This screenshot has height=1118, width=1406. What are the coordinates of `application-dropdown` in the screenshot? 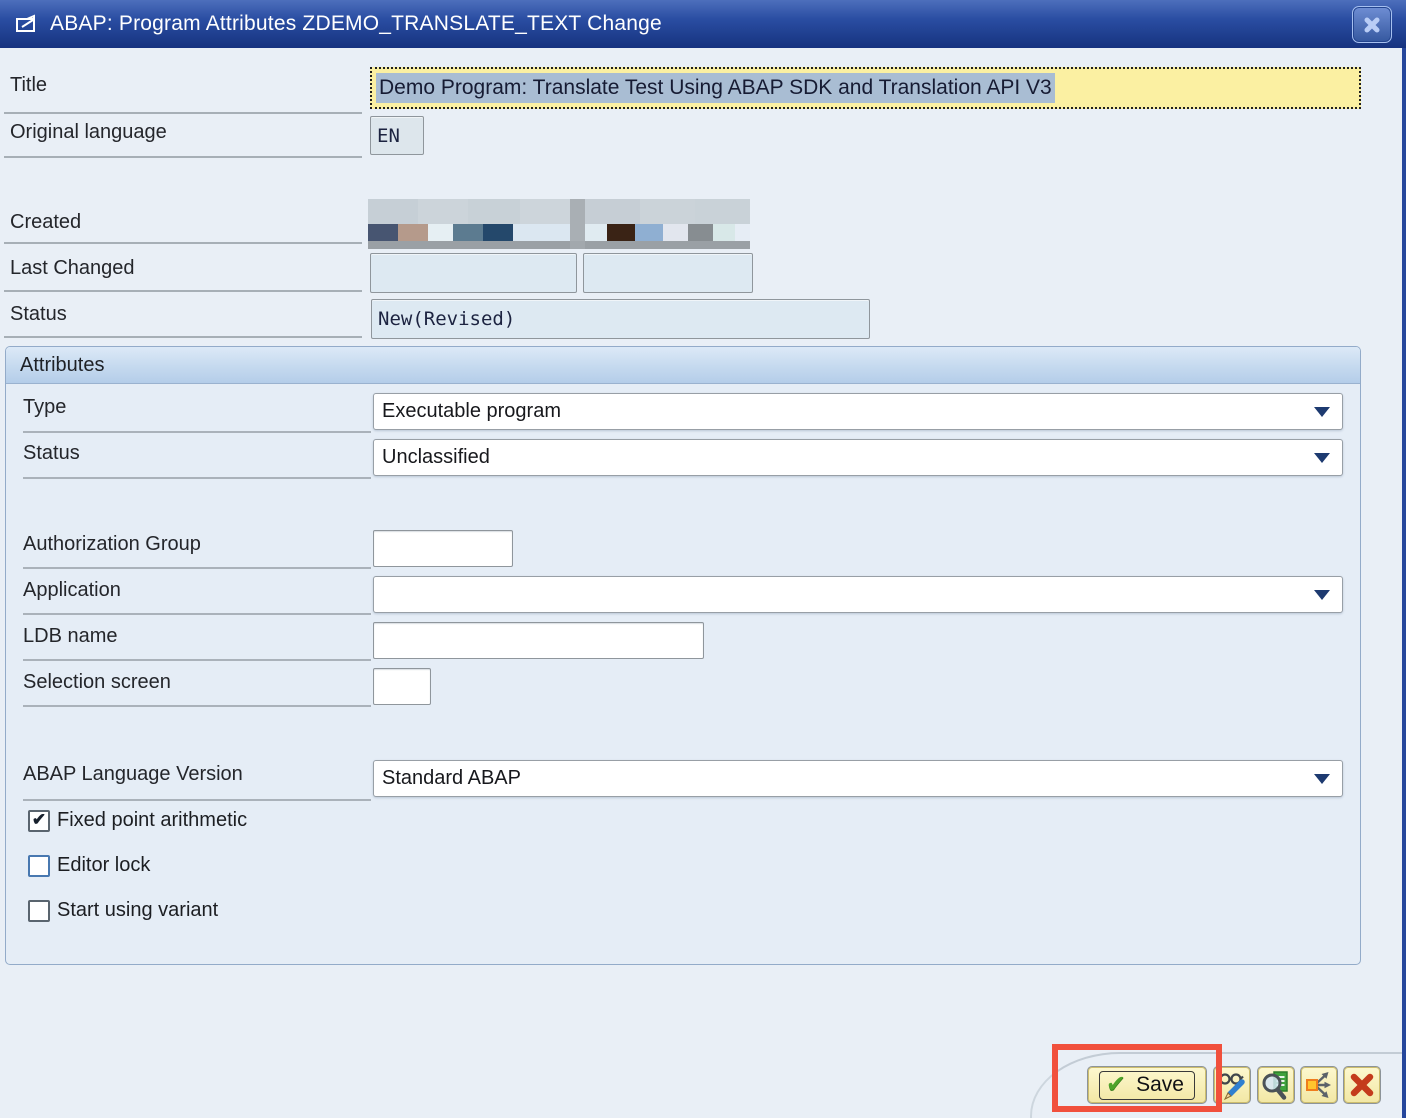 It's located at (858, 594).